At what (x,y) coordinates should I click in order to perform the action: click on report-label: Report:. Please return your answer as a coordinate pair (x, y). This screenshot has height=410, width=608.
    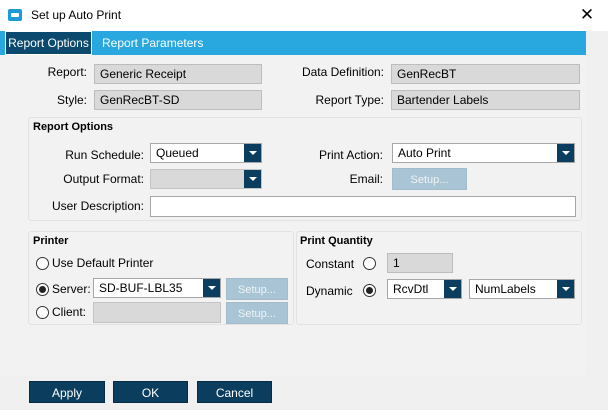
    Looking at the image, I should click on (67, 72).